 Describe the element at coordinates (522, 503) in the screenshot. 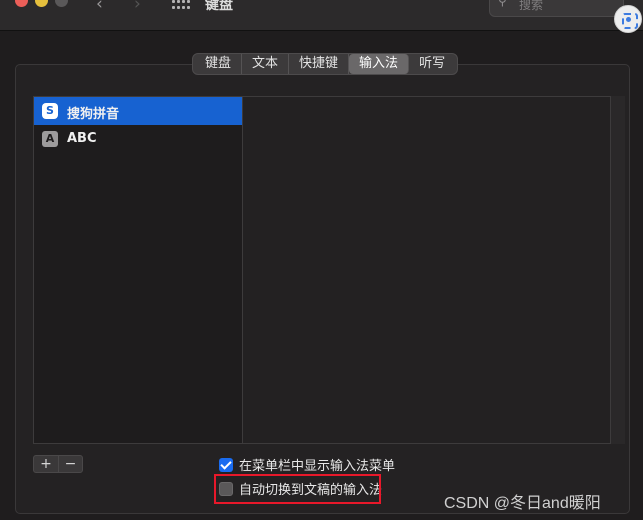

I see `watermark: CSDN @冬日and暖阳` at that location.